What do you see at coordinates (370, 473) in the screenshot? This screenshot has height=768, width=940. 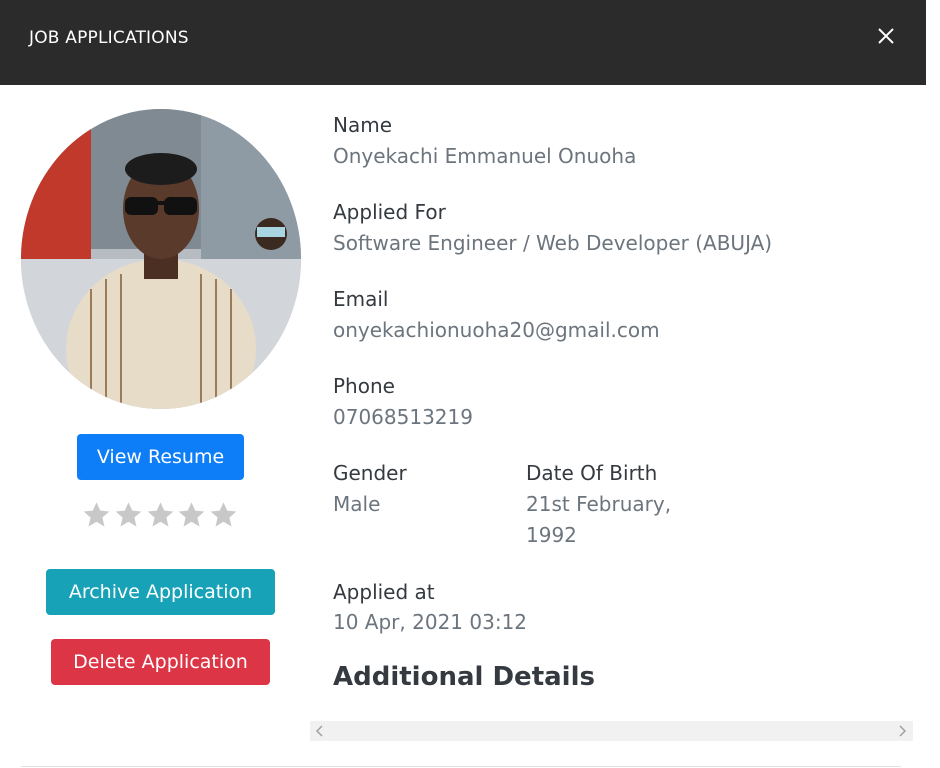 I see `gender-label: Gender` at bounding box center [370, 473].